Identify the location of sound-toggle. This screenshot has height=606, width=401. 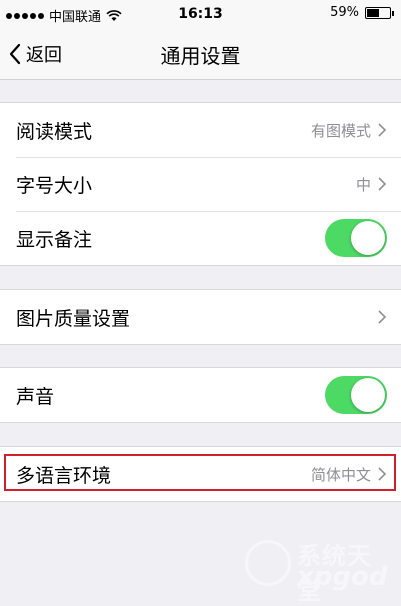
(356, 395).